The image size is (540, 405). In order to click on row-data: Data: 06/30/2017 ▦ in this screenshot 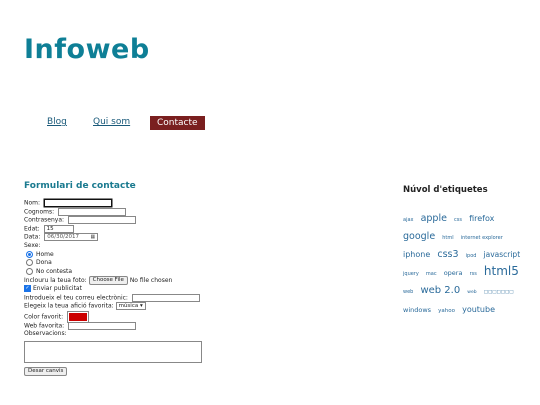, I will do `click(113, 237)`.